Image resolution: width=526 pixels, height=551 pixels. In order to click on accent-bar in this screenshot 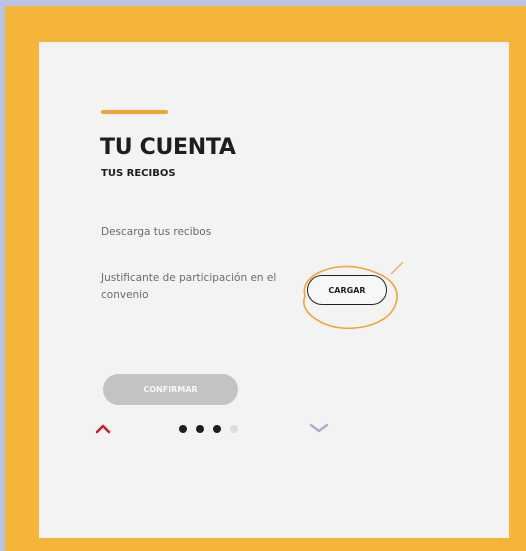, I will do `click(134, 112)`.